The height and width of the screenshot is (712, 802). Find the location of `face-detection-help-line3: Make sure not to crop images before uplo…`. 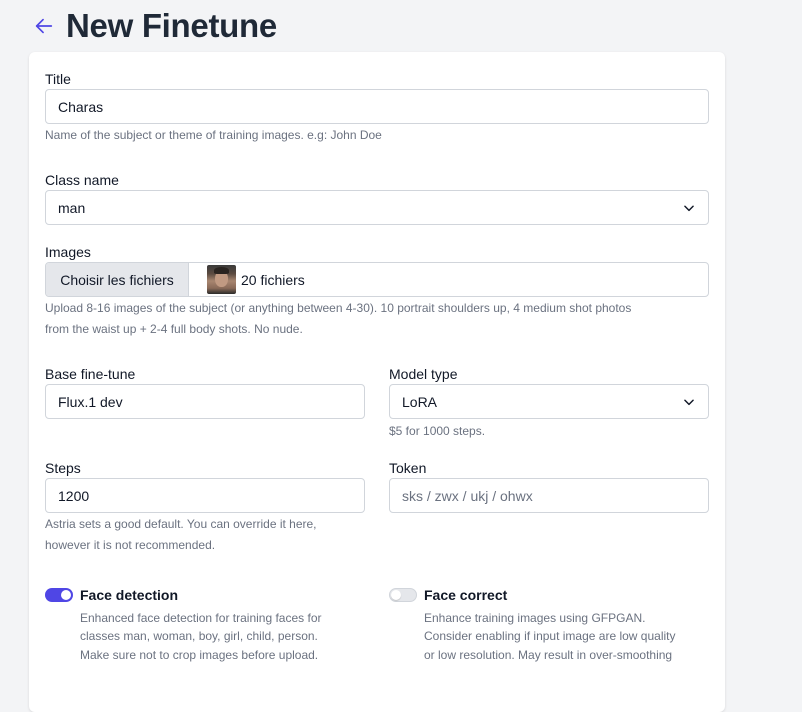

face-detection-help-line3: Make sure not to crop images before uplo… is located at coordinates (199, 655).